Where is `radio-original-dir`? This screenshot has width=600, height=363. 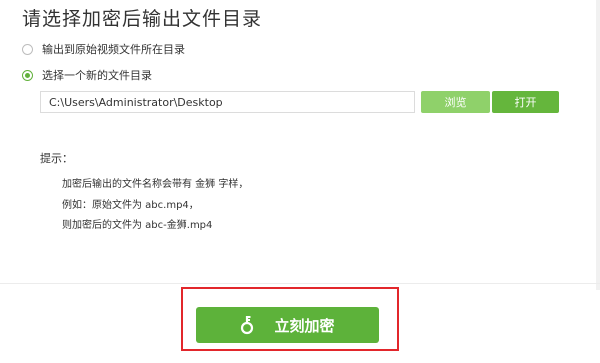
radio-original-dir is located at coordinates (27, 49).